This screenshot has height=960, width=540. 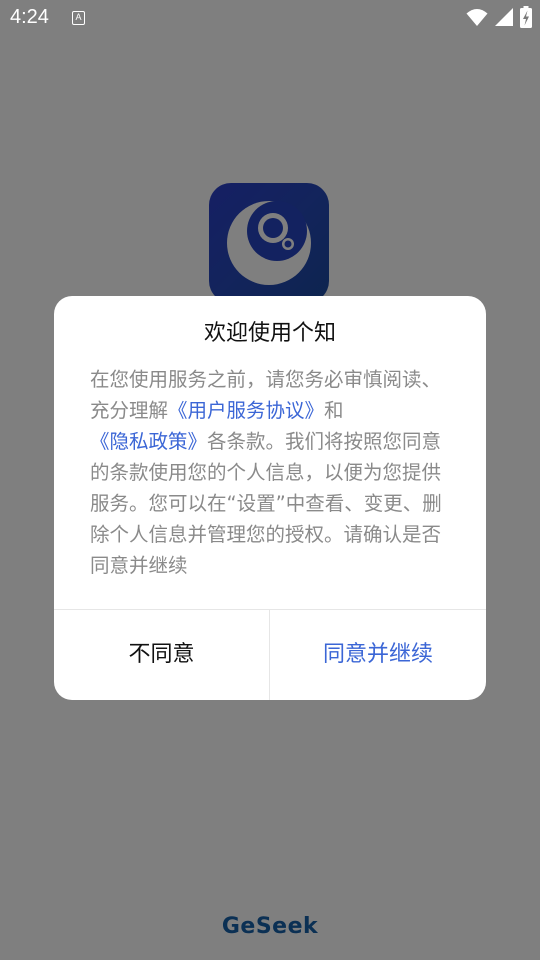 I want to click on agree-continue-button: 同意并继续, so click(x=378, y=655).